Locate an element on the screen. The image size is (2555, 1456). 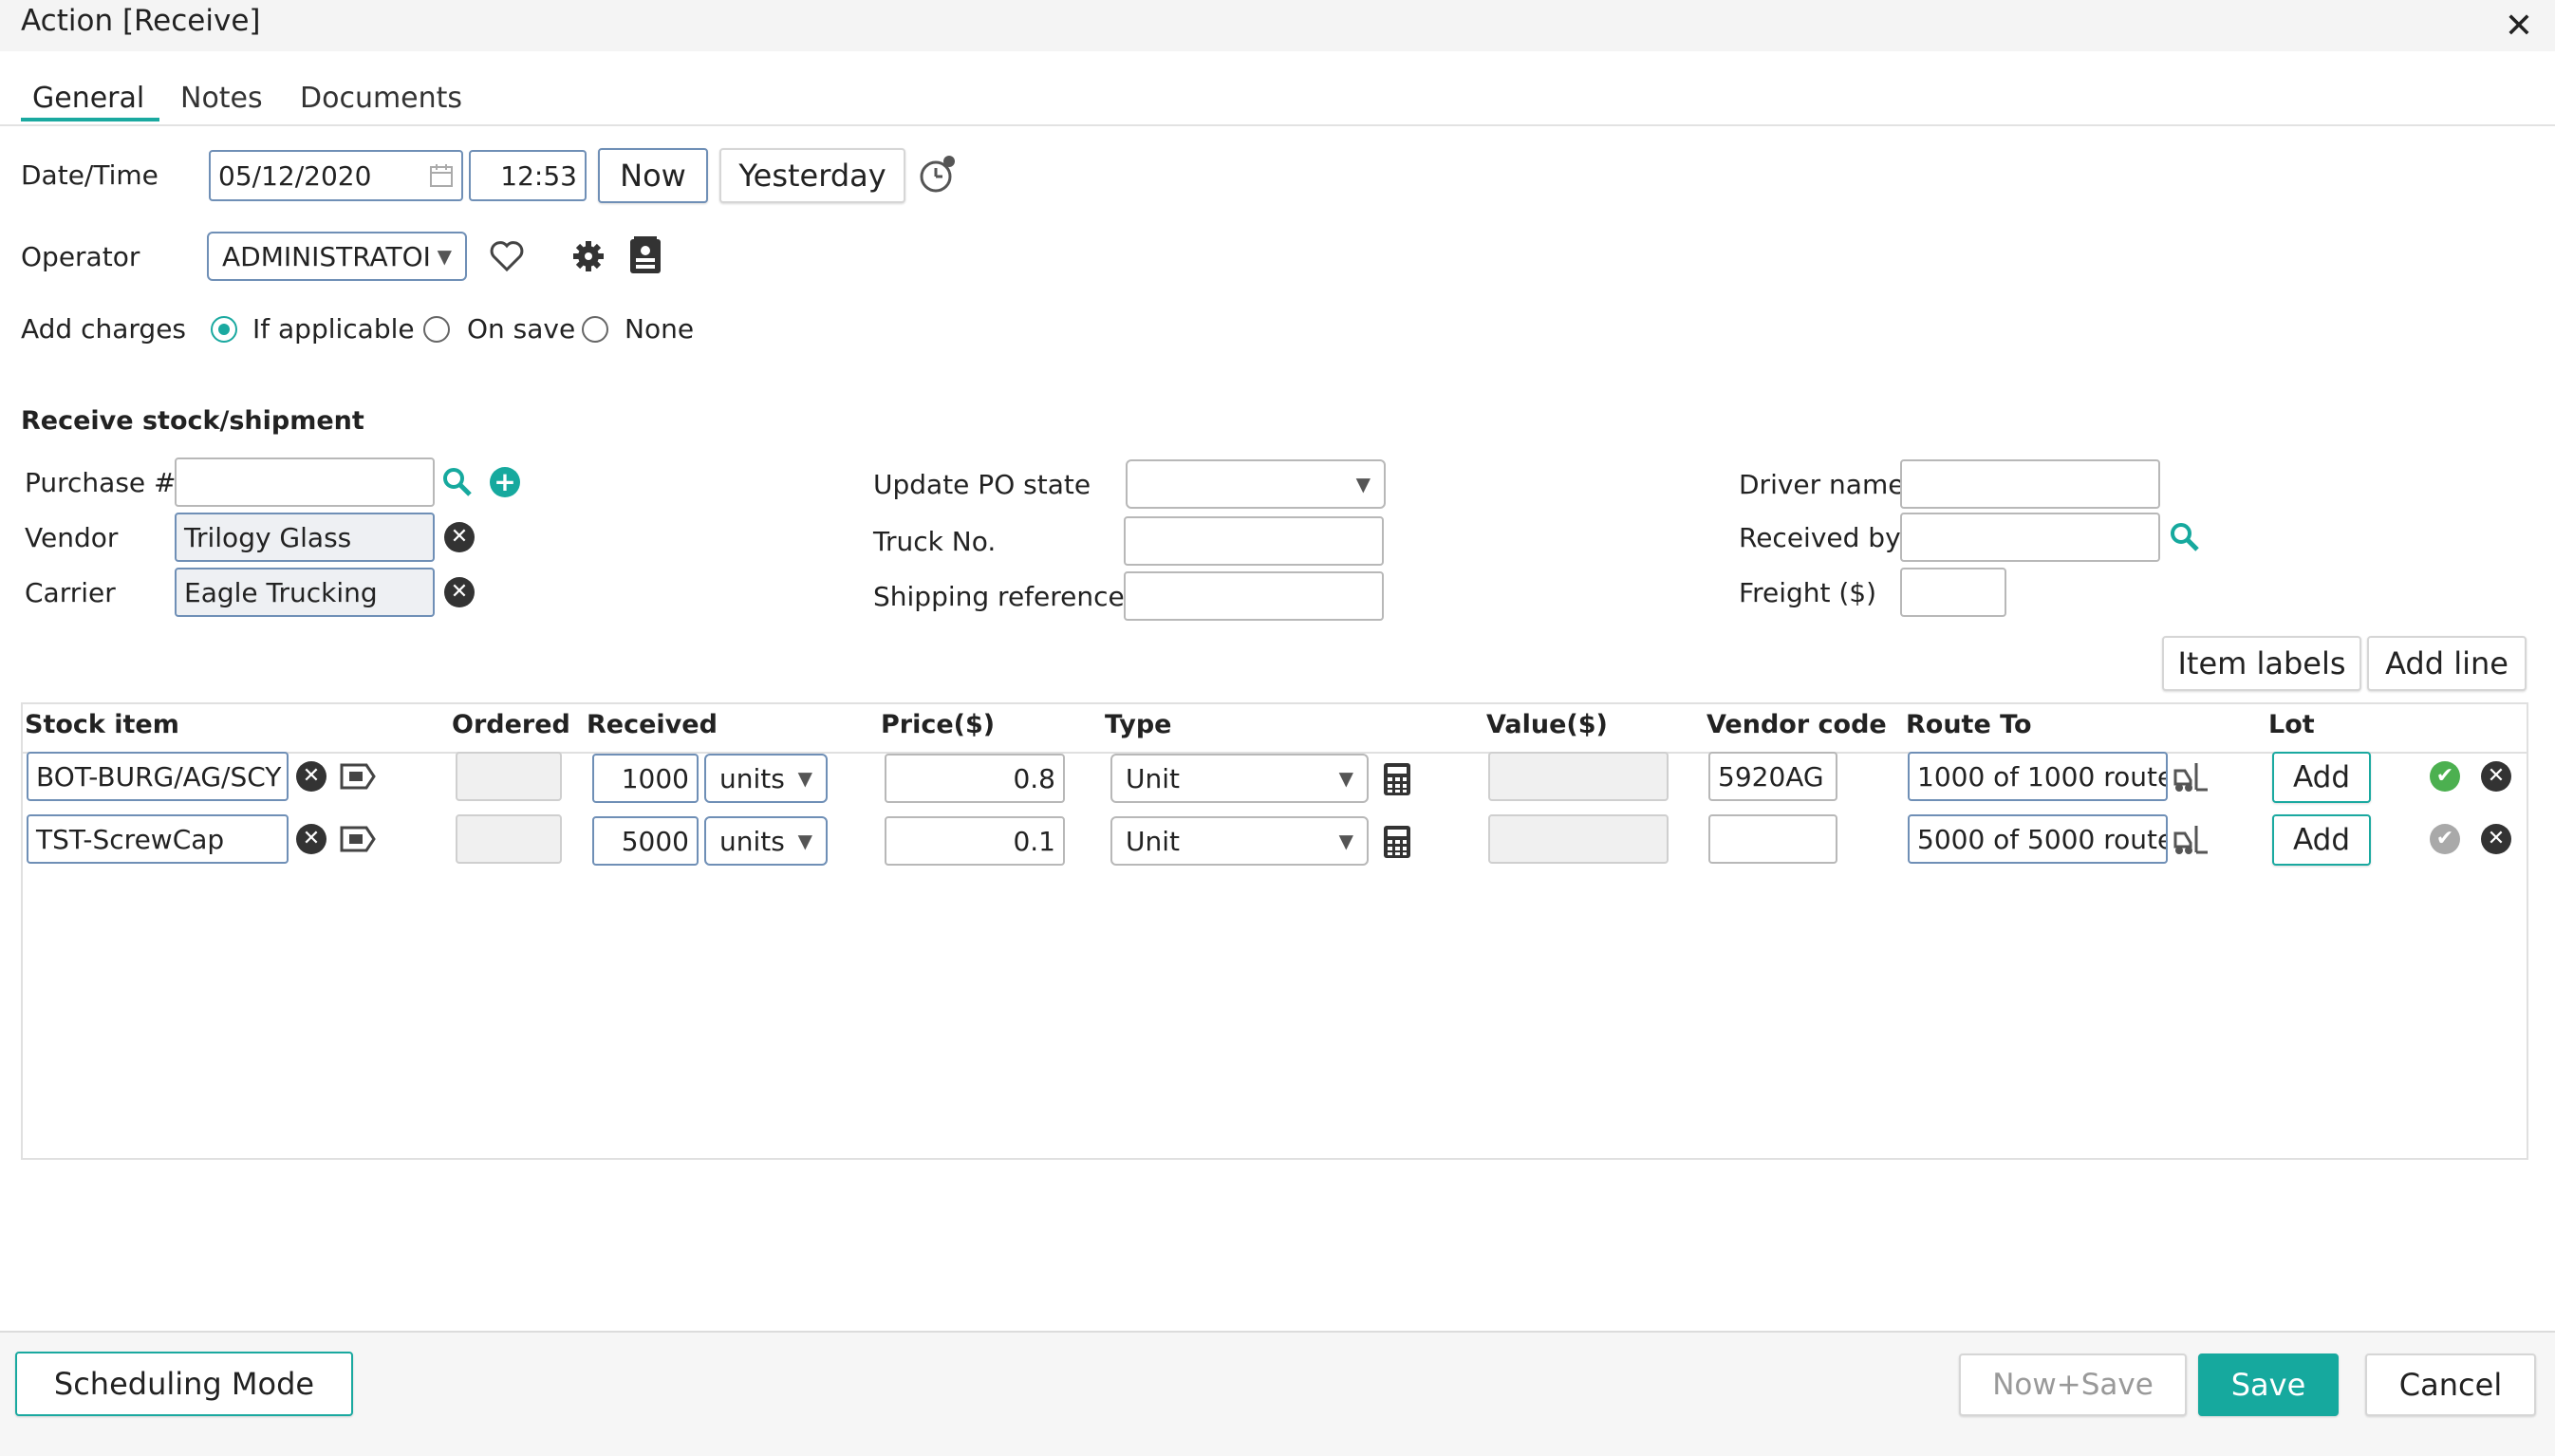
tab-documents: Documents is located at coordinates (381, 99).